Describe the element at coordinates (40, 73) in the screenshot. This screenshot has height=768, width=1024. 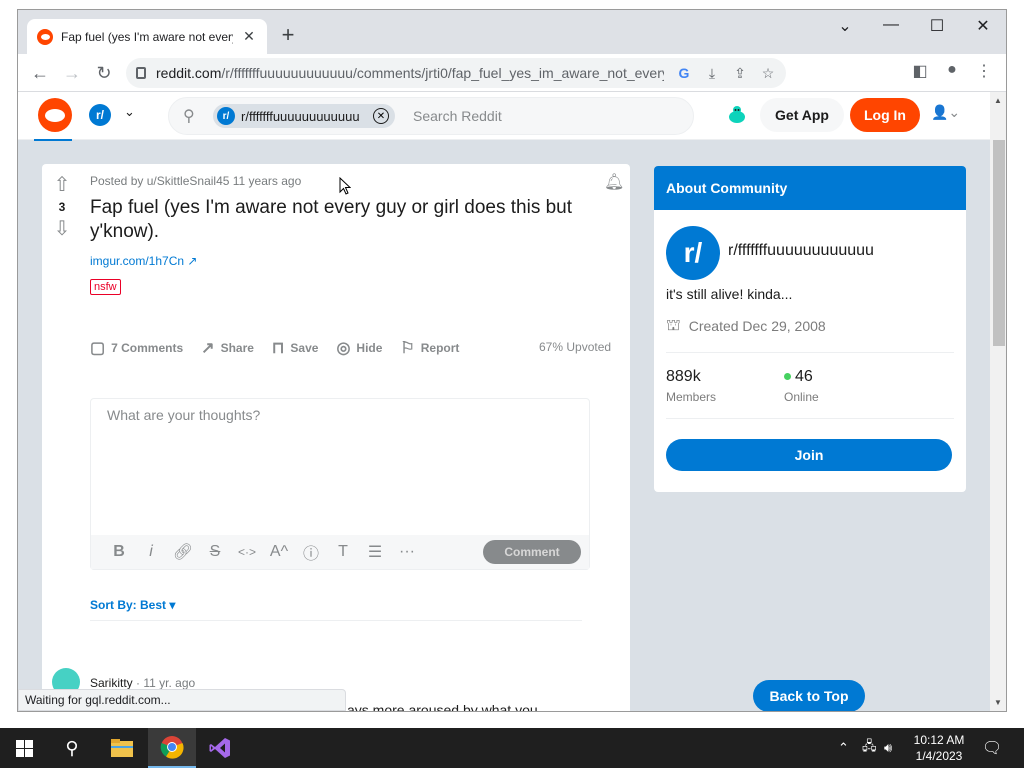
I see `back-arrow-icon: ←` at that location.